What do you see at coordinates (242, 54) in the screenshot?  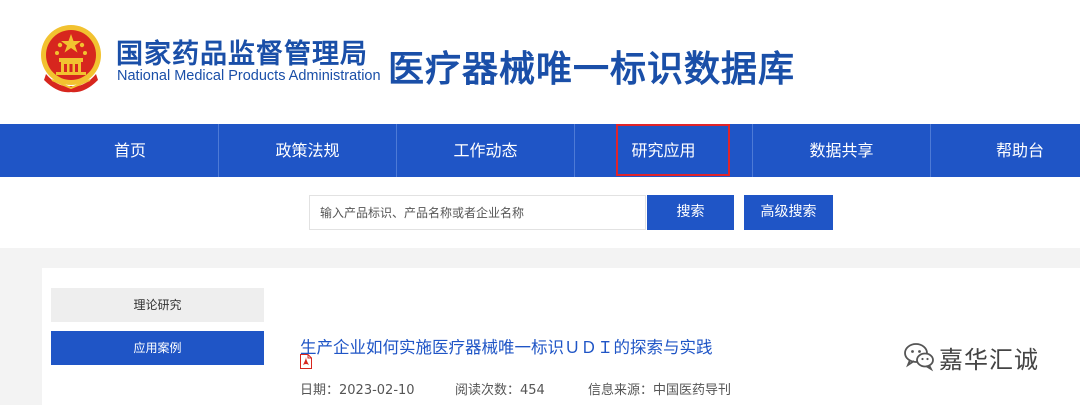 I see `org-name-cn: 国家药品监督管理局` at bounding box center [242, 54].